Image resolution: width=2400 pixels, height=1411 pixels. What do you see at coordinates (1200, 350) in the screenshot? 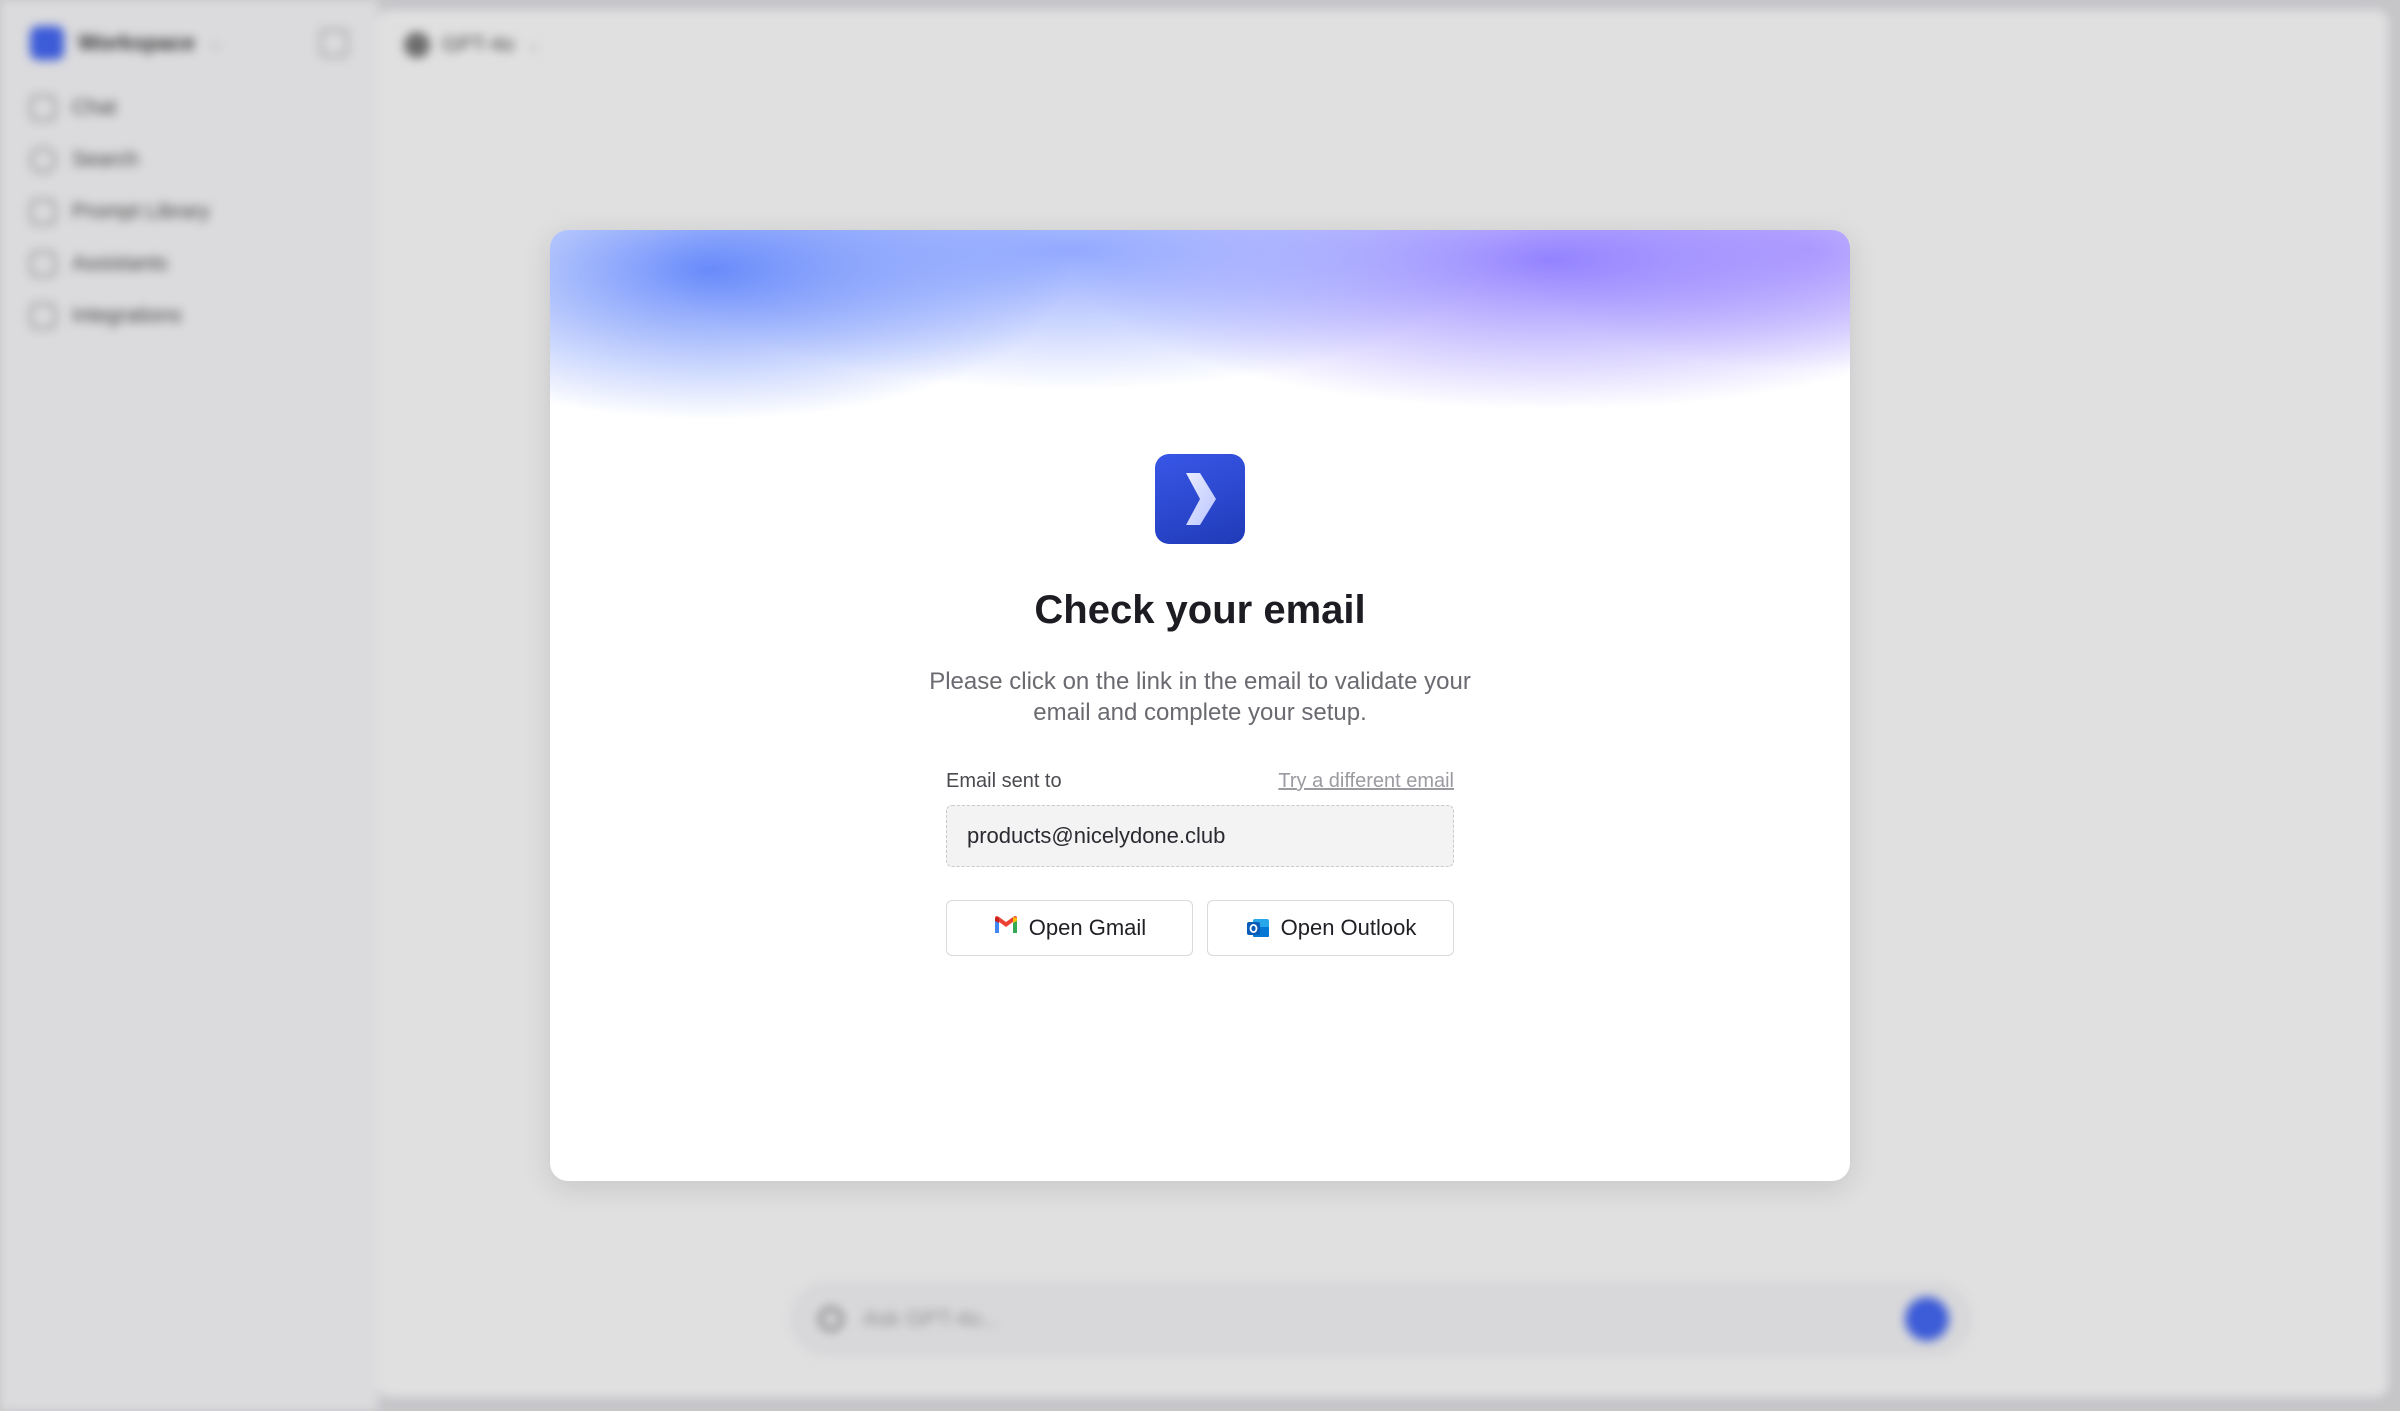
I see `modal-header-gradient` at bounding box center [1200, 350].